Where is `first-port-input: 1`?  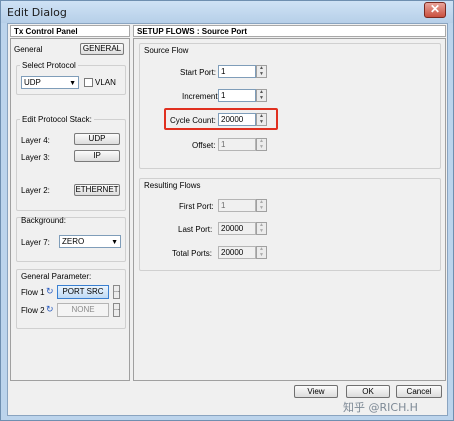
first-port-input: 1 is located at coordinates (237, 205).